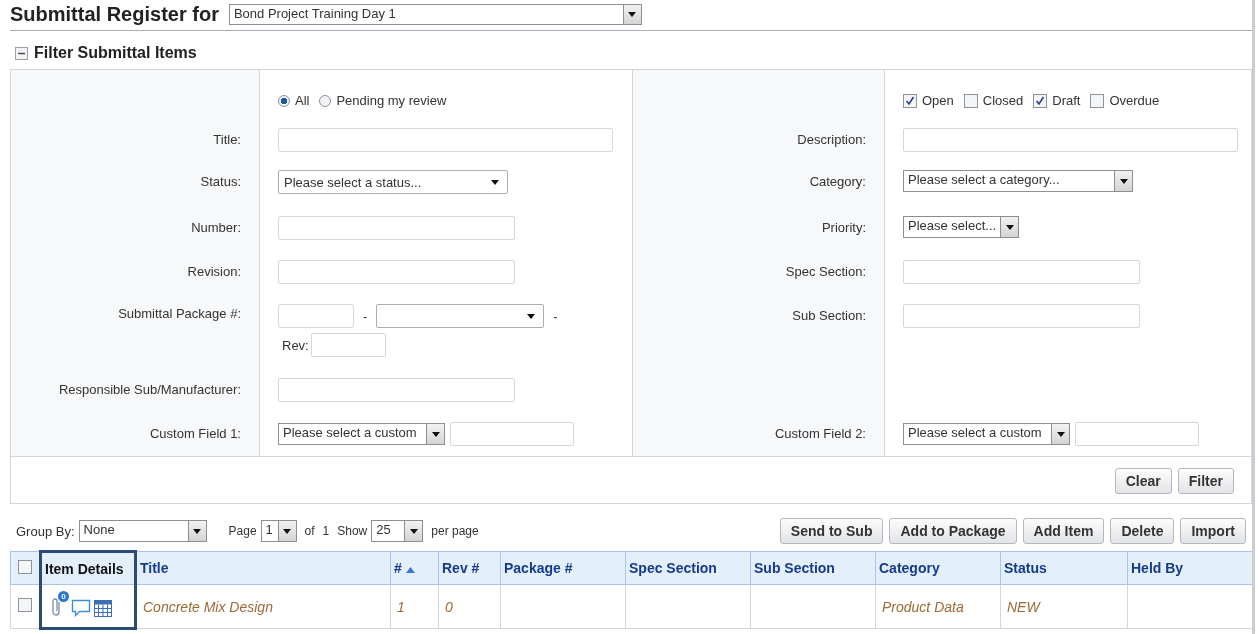 The image size is (1258, 634). What do you see at coordinates (114, 14) in the screenshot?
I see `page-title: Submittal Register for` at bounding box center [114, 14].